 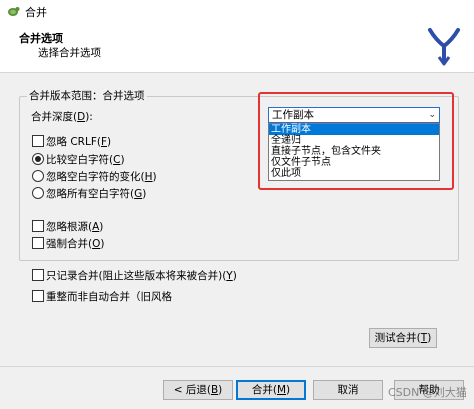 What do you see at coordinates (69, 53) in the screenshot?
I see `page-subtitle: 选择合并选项` at bounding box center [69, 53].